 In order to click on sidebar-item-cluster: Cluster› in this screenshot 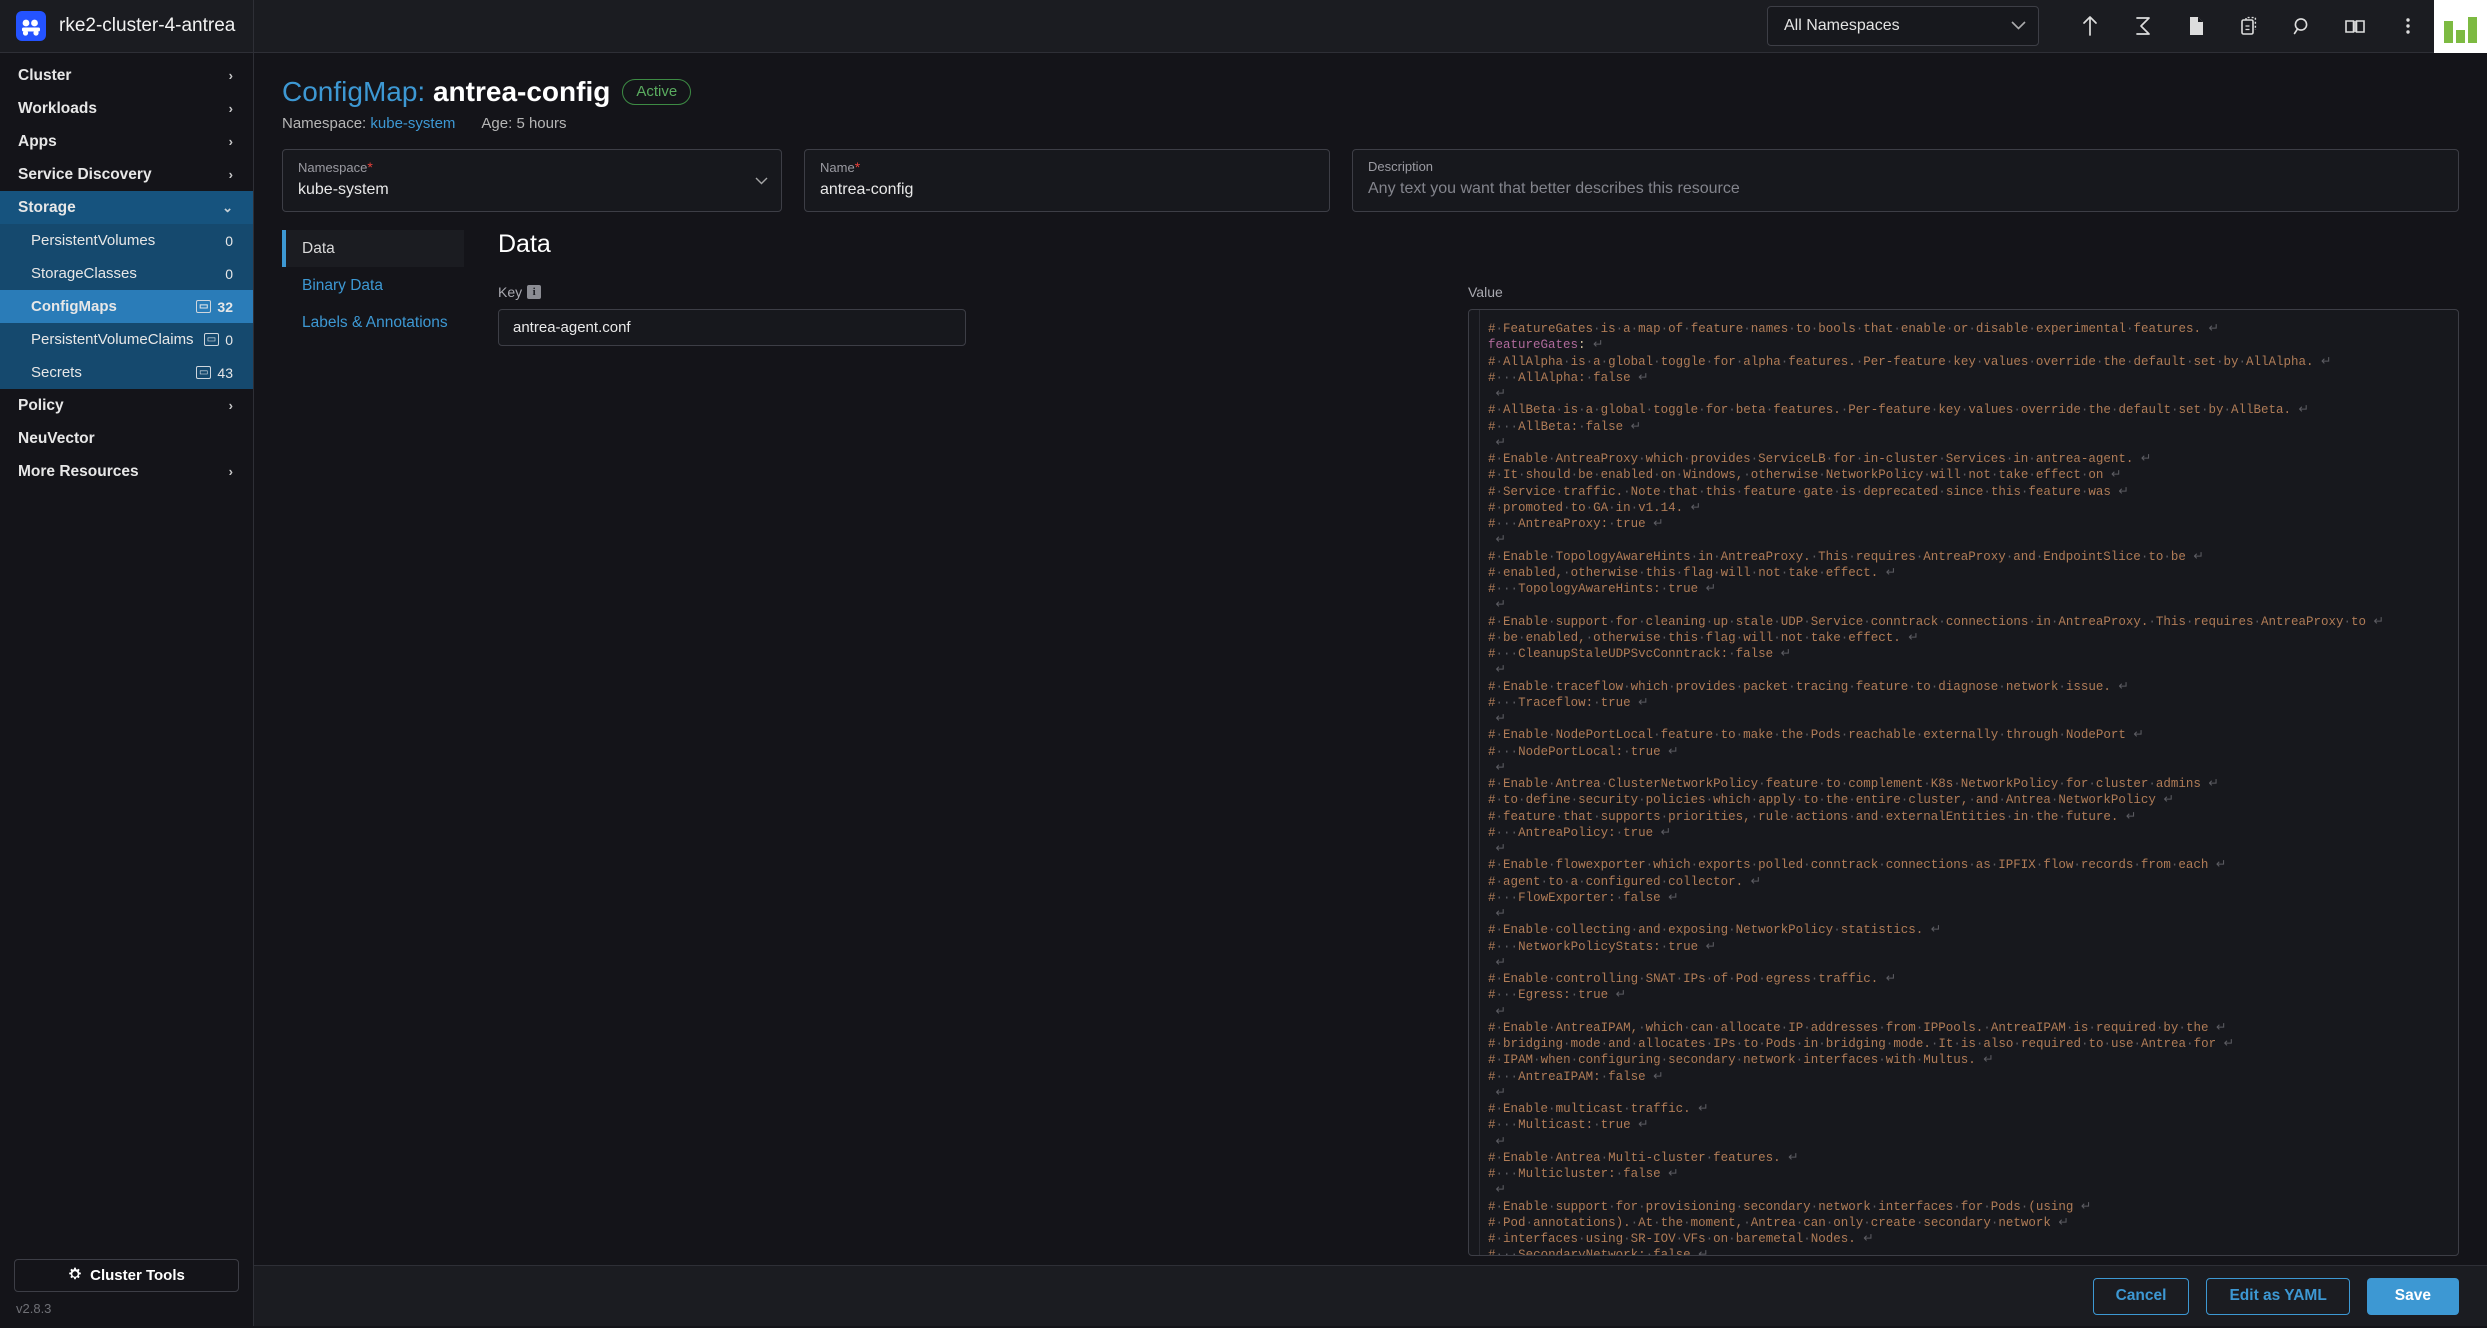, I will do `click(126, 75)`.